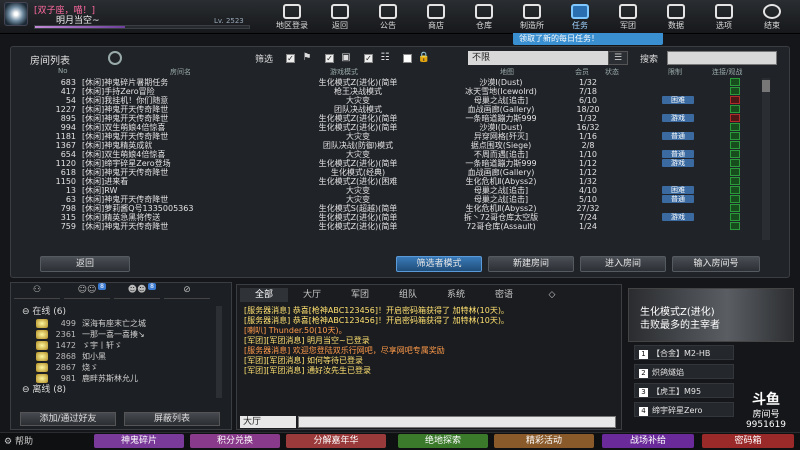 Image resolution: width=800 pixels, height=450 pixels. I want to click on table-row: 1150 [休闲]进来看 生化模式Z(进化)(困难 生化危机Ⅱ(Abyss2) 1/32, so click(400, 181).